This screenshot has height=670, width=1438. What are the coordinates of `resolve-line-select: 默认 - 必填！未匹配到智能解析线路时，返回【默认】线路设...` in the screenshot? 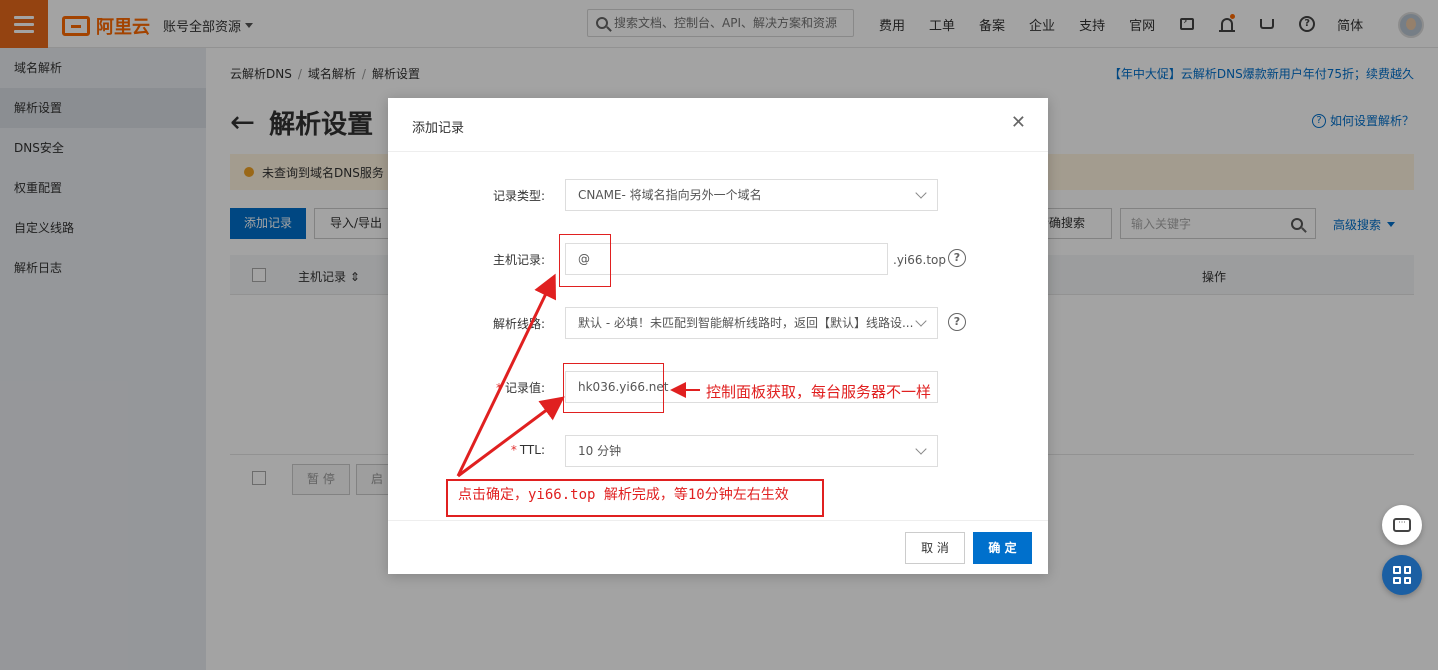 It's located at (751, 323).